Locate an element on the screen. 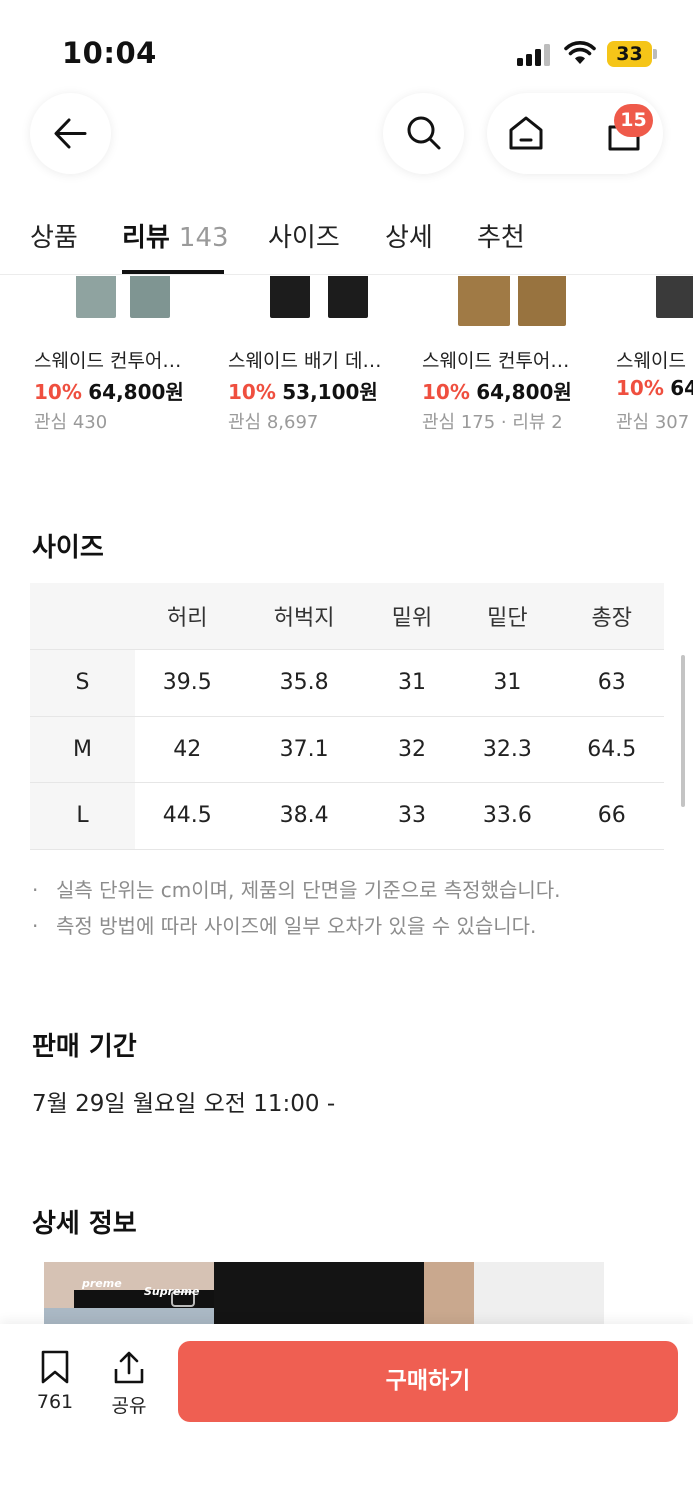 The image size is (693, 1500). table-row: M 42 37.1 32 32.3 64.5 is located at coordinates (347, 749).